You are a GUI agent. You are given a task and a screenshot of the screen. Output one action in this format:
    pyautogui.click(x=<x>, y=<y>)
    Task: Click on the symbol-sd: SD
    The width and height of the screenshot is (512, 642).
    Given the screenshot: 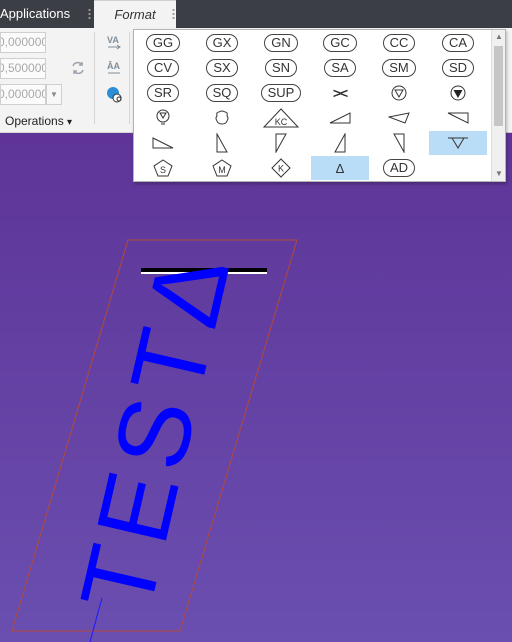 What is the action you would take?
    pyautogui.click(x=458, y=68)
    